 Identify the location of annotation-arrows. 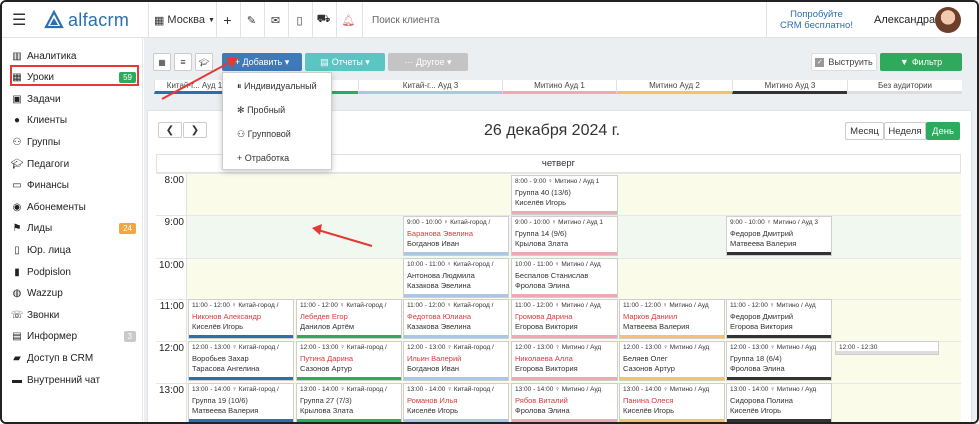
(267, 152).